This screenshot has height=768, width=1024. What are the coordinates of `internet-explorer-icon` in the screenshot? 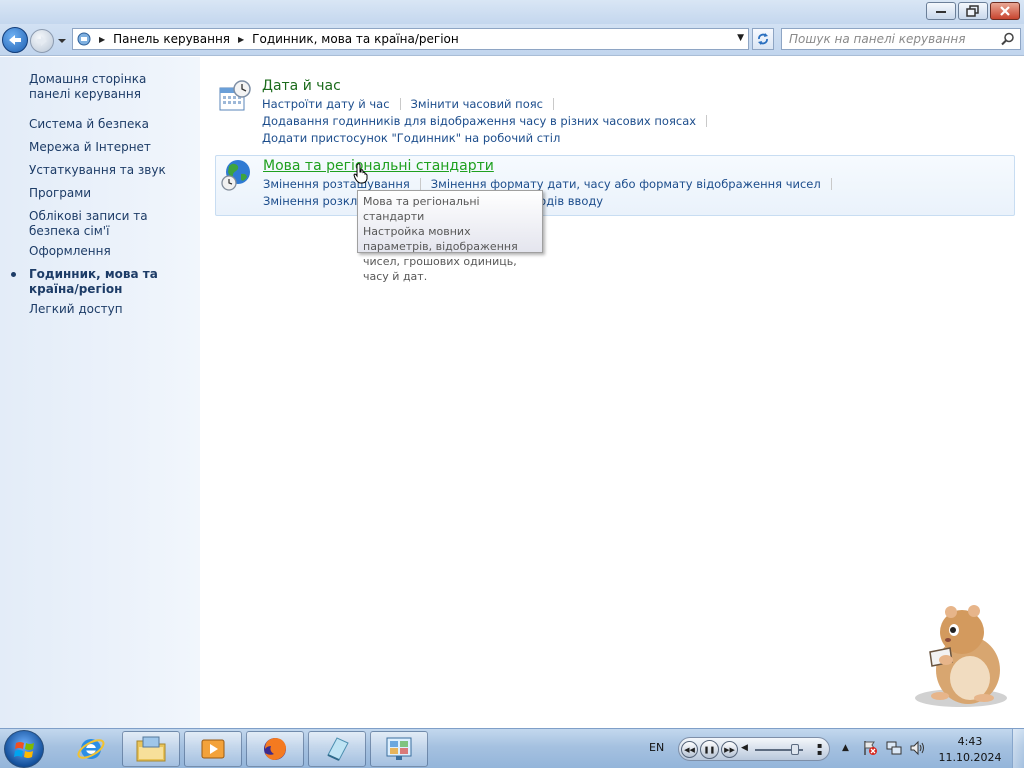 It's located at (91, 749).